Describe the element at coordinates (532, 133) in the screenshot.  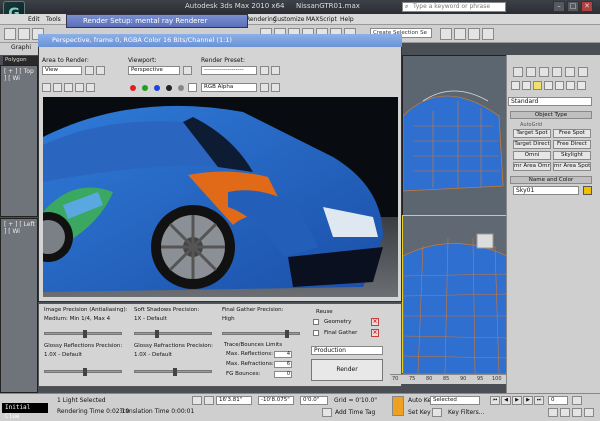
I see `target-spot-button: Target Spot` at that location.